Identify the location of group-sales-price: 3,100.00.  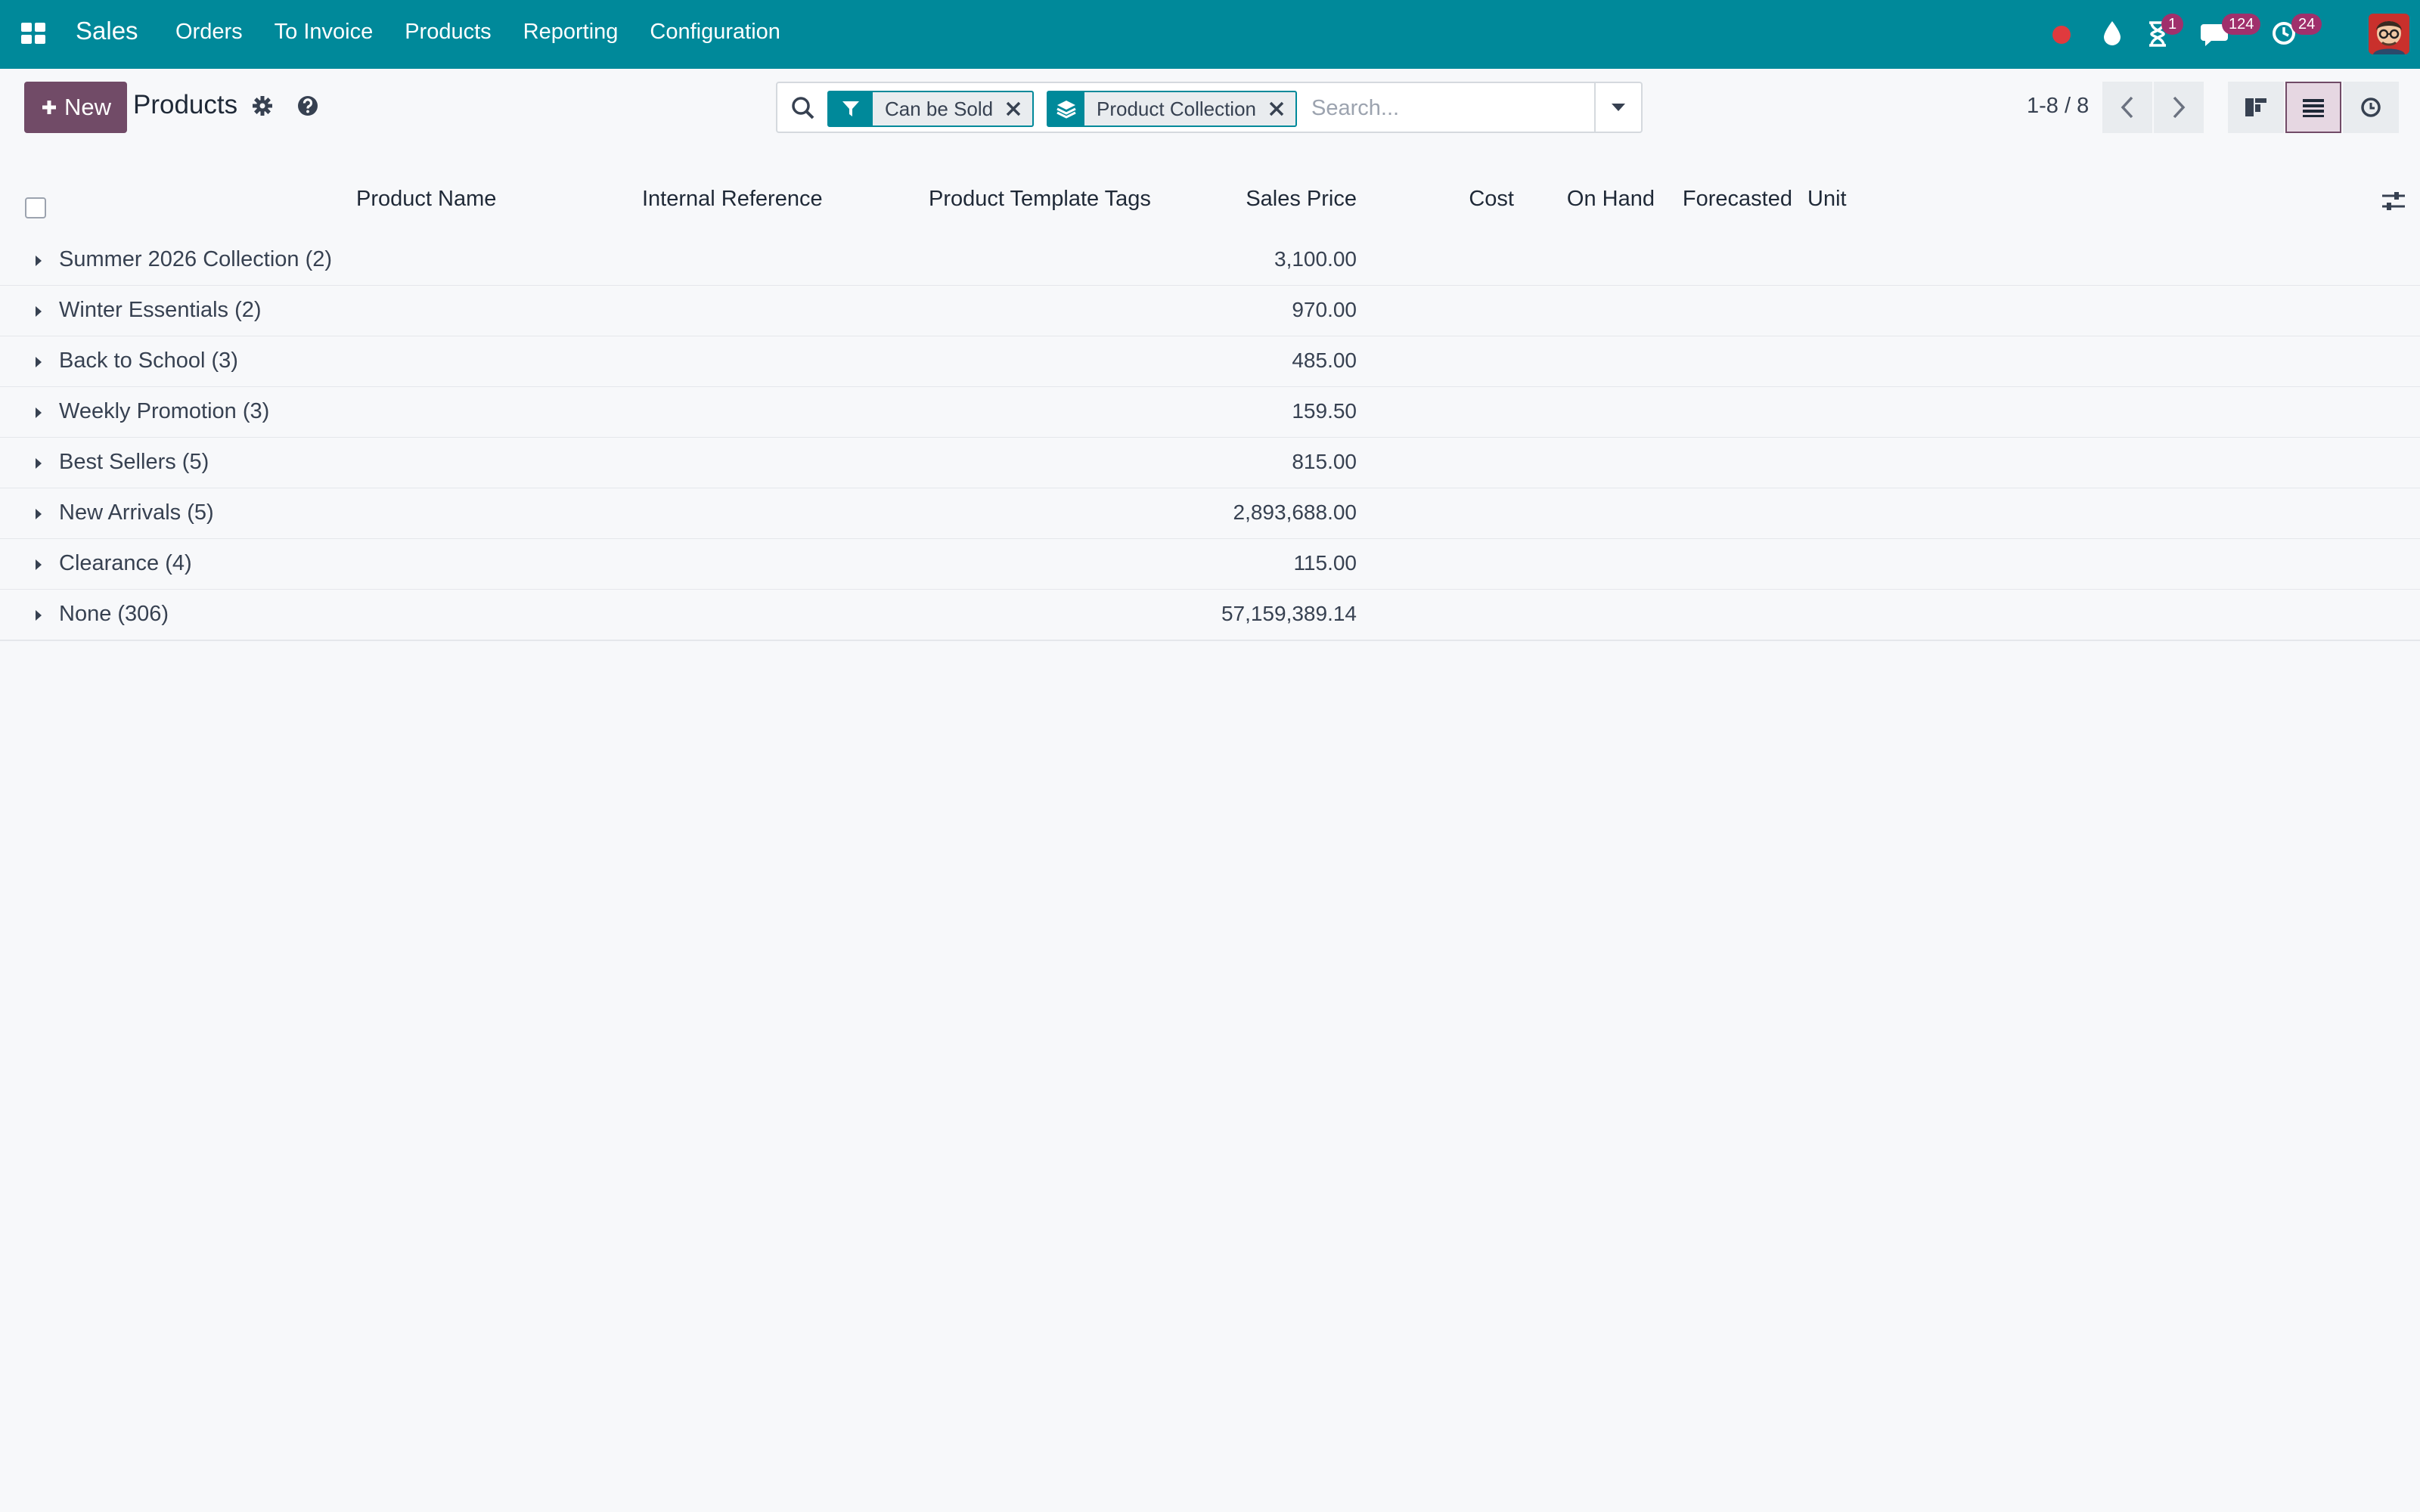
(1315, 259).